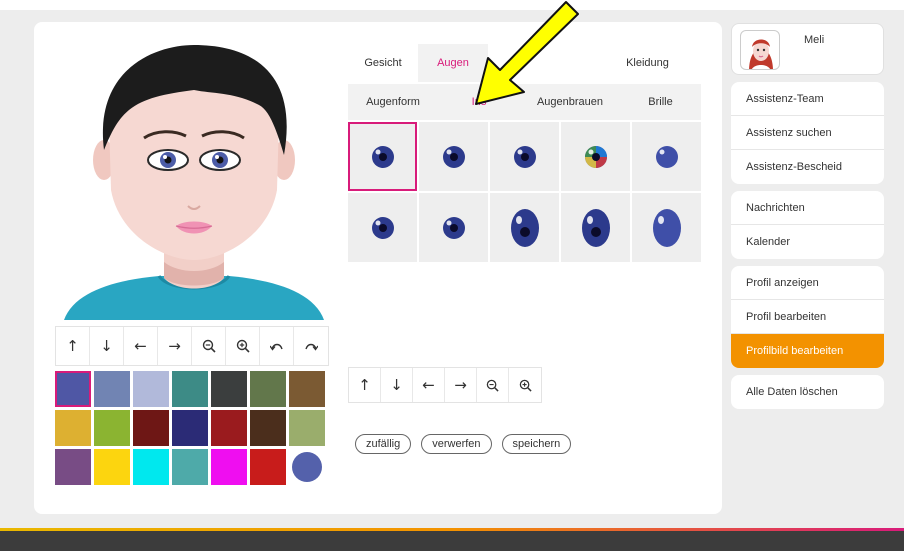 The height and width of the screenshot is (551, 904). Describe the element at coordinates (194, 182) in the screenshot. I see `avatar-illustration` at that location.